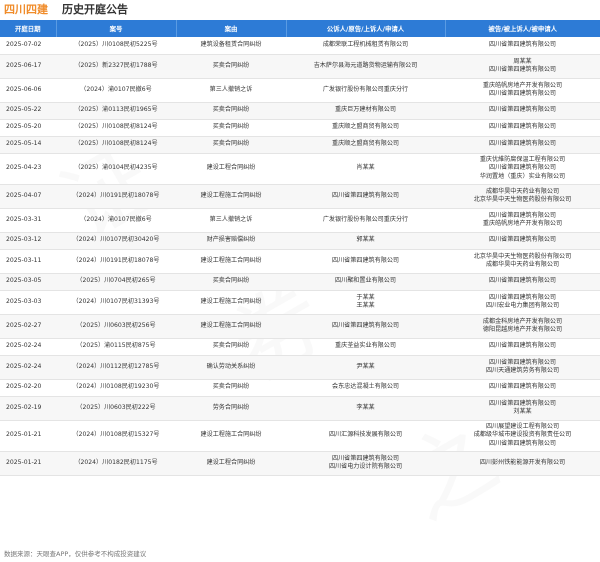 This screenshot has width=600, height=562. What do you see at coordinates (522, 367) in the screenshot?
I see `cell-defendants: 四川省第四建筑有限公司 四川天通建筑劳务有限公司` at bounding box center [522, 367].